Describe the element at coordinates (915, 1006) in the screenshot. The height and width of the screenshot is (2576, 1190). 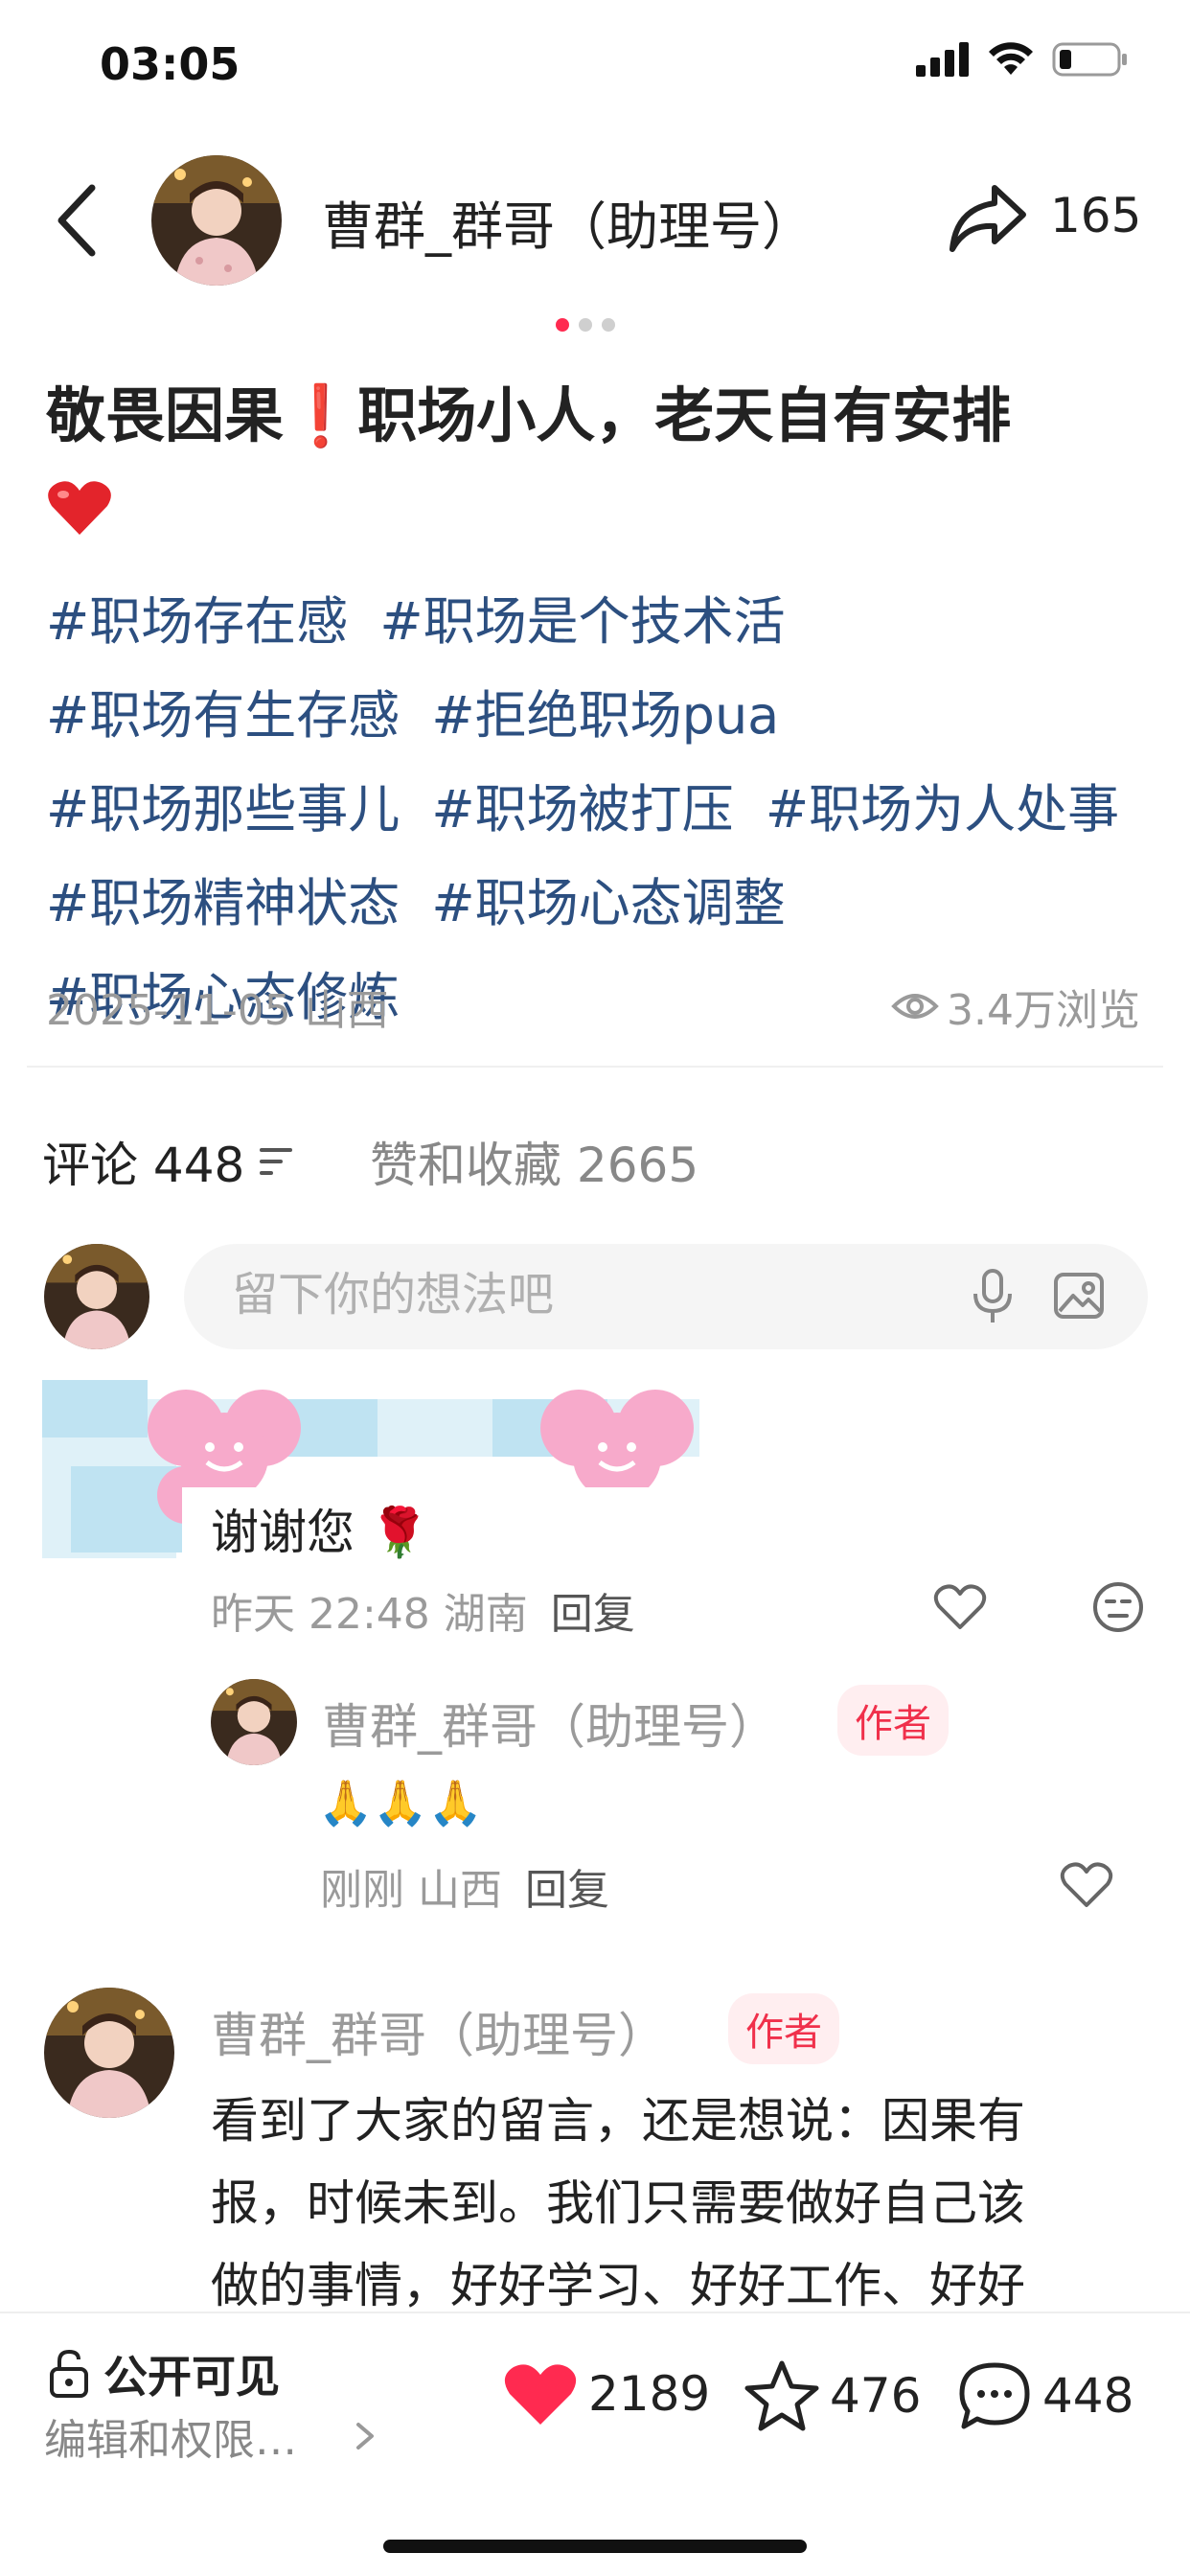
I see `eye-icon` at that location.